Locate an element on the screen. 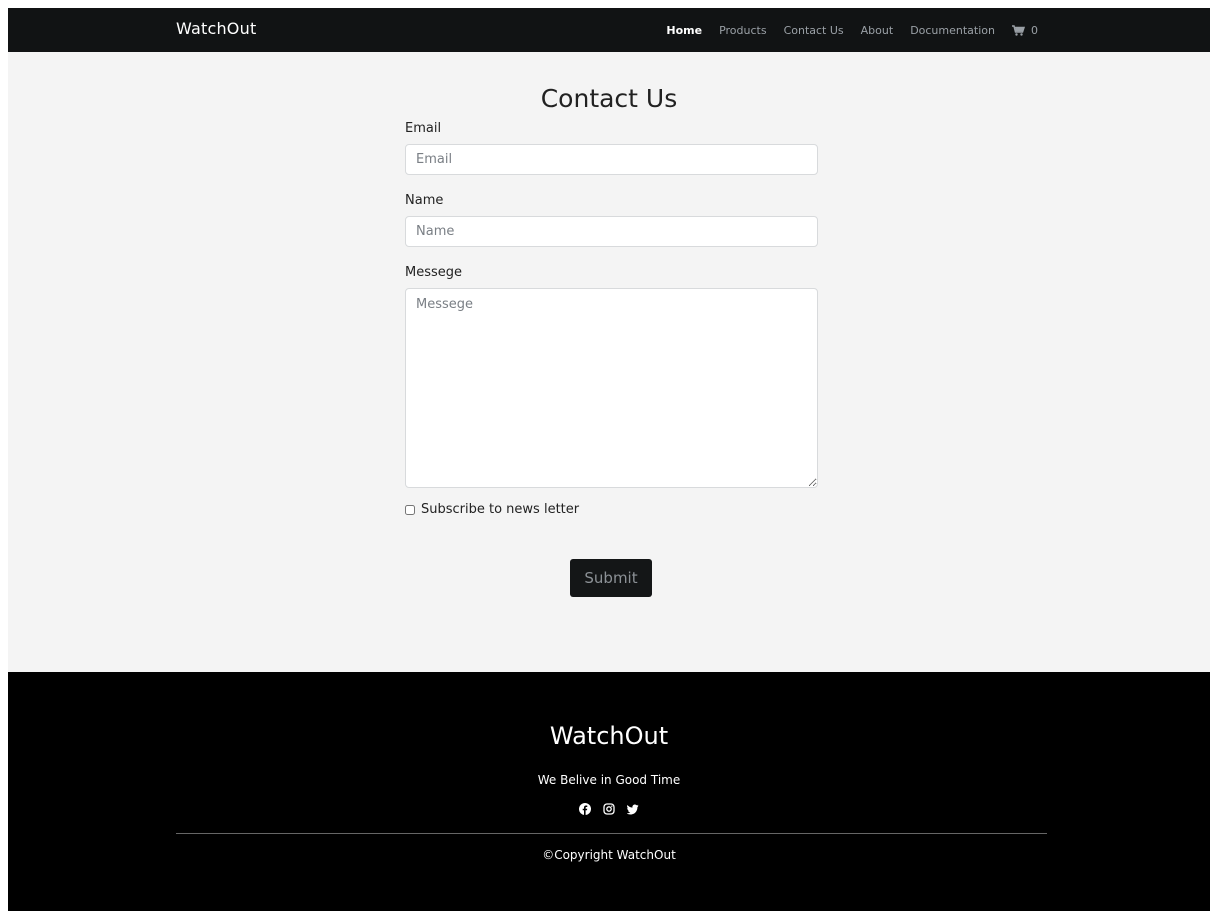 The width and height of the screenshot is (1210, 911). facebook-icon is located at coordinates (585, 809).